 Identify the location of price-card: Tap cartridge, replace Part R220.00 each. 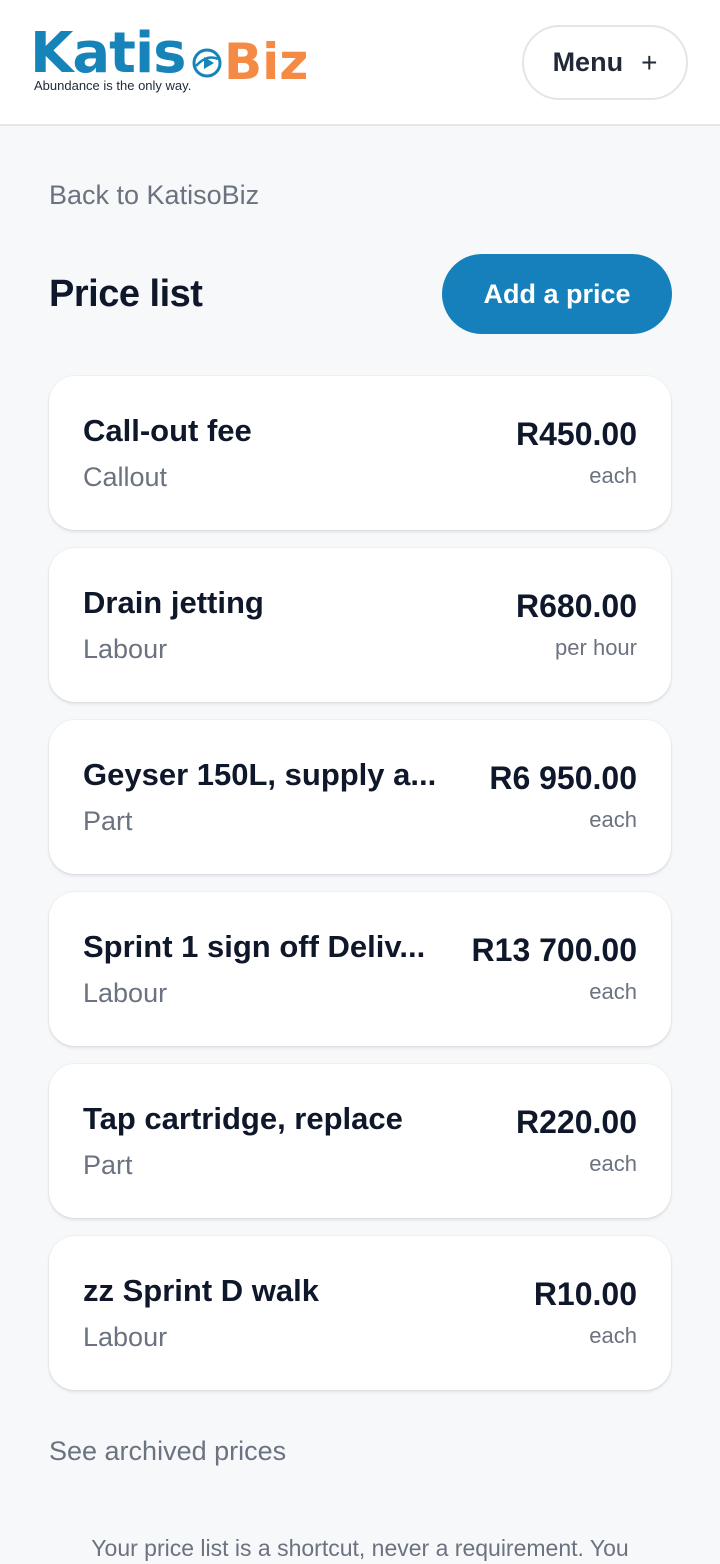
(360, 1141).